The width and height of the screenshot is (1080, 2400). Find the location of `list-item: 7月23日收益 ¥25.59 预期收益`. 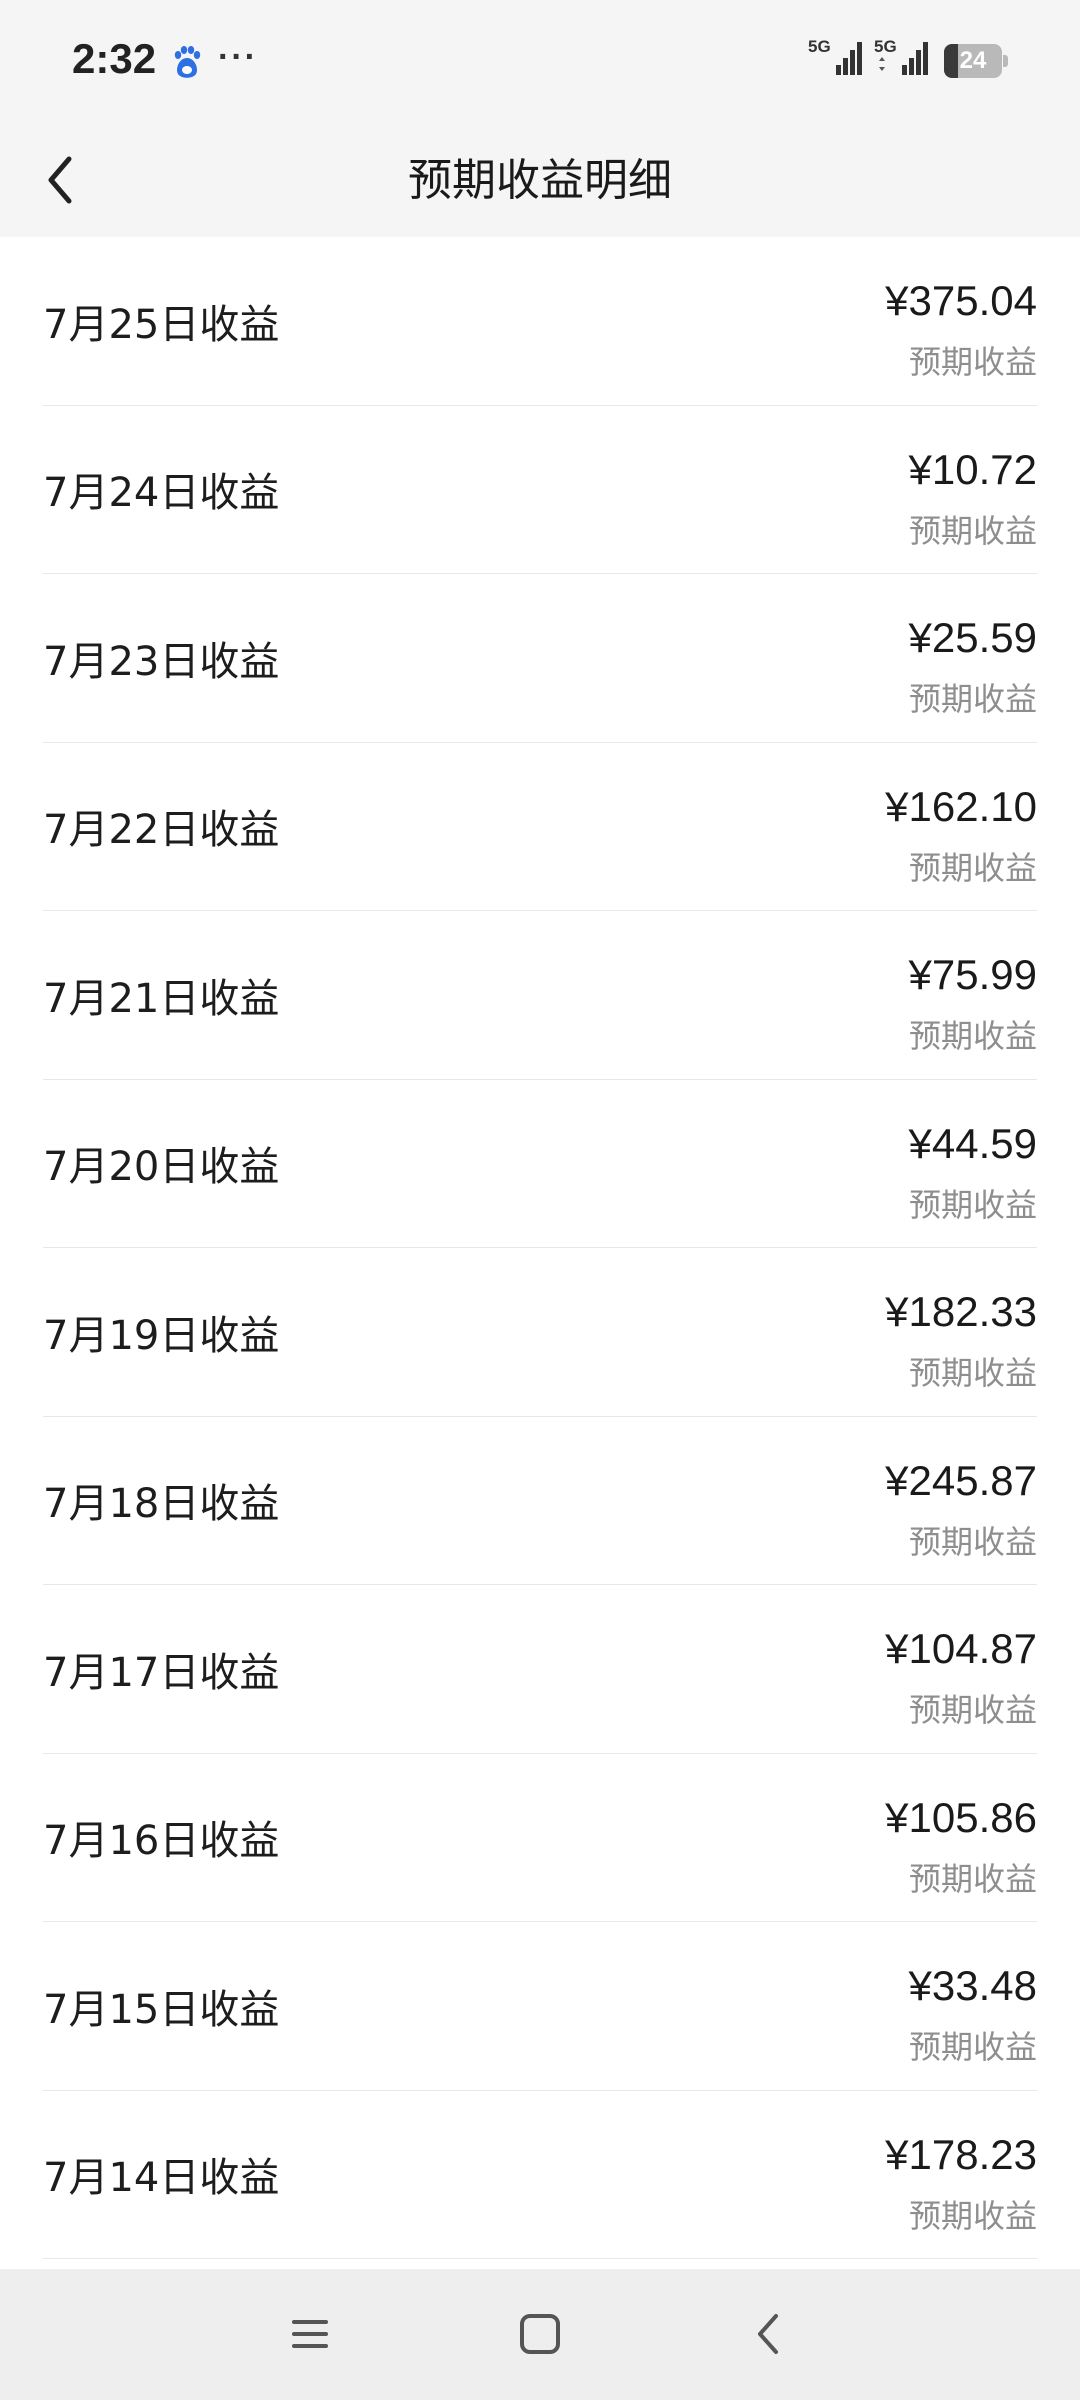

list-item: 7月23日收益 ¥25.59 预期收益 is located at coordinates (540, 658).